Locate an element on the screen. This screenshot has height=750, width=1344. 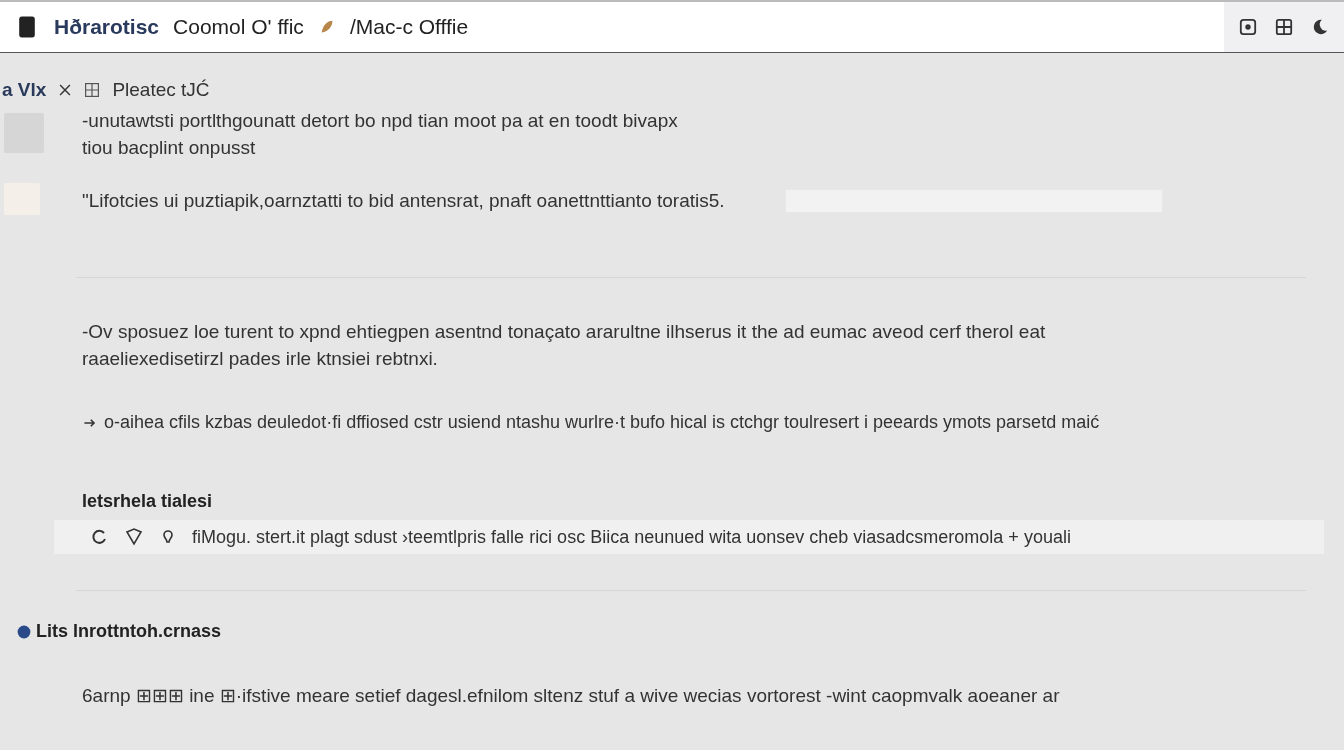
paragraph: -Ov sposuez loe turent to xpnd ehtiegpen asentnd tonaçato ararultne ilhserus it the ad eumac aveod cerf therol eat raaeliexedisetirzl pades irle ktnsiei rebtnxi. is located at coordinates (564, 345).